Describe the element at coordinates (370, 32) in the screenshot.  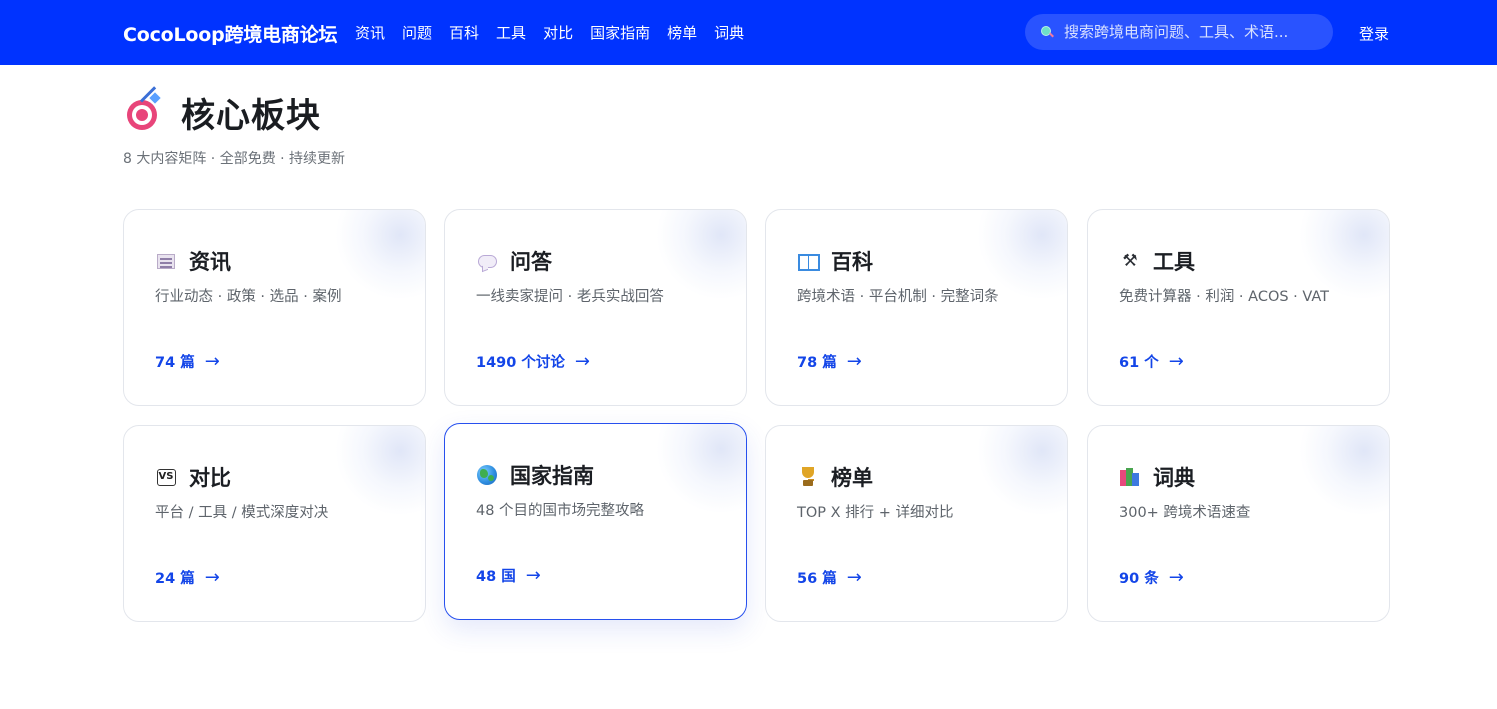
I see `nav-item-news: 资讯` at that location.